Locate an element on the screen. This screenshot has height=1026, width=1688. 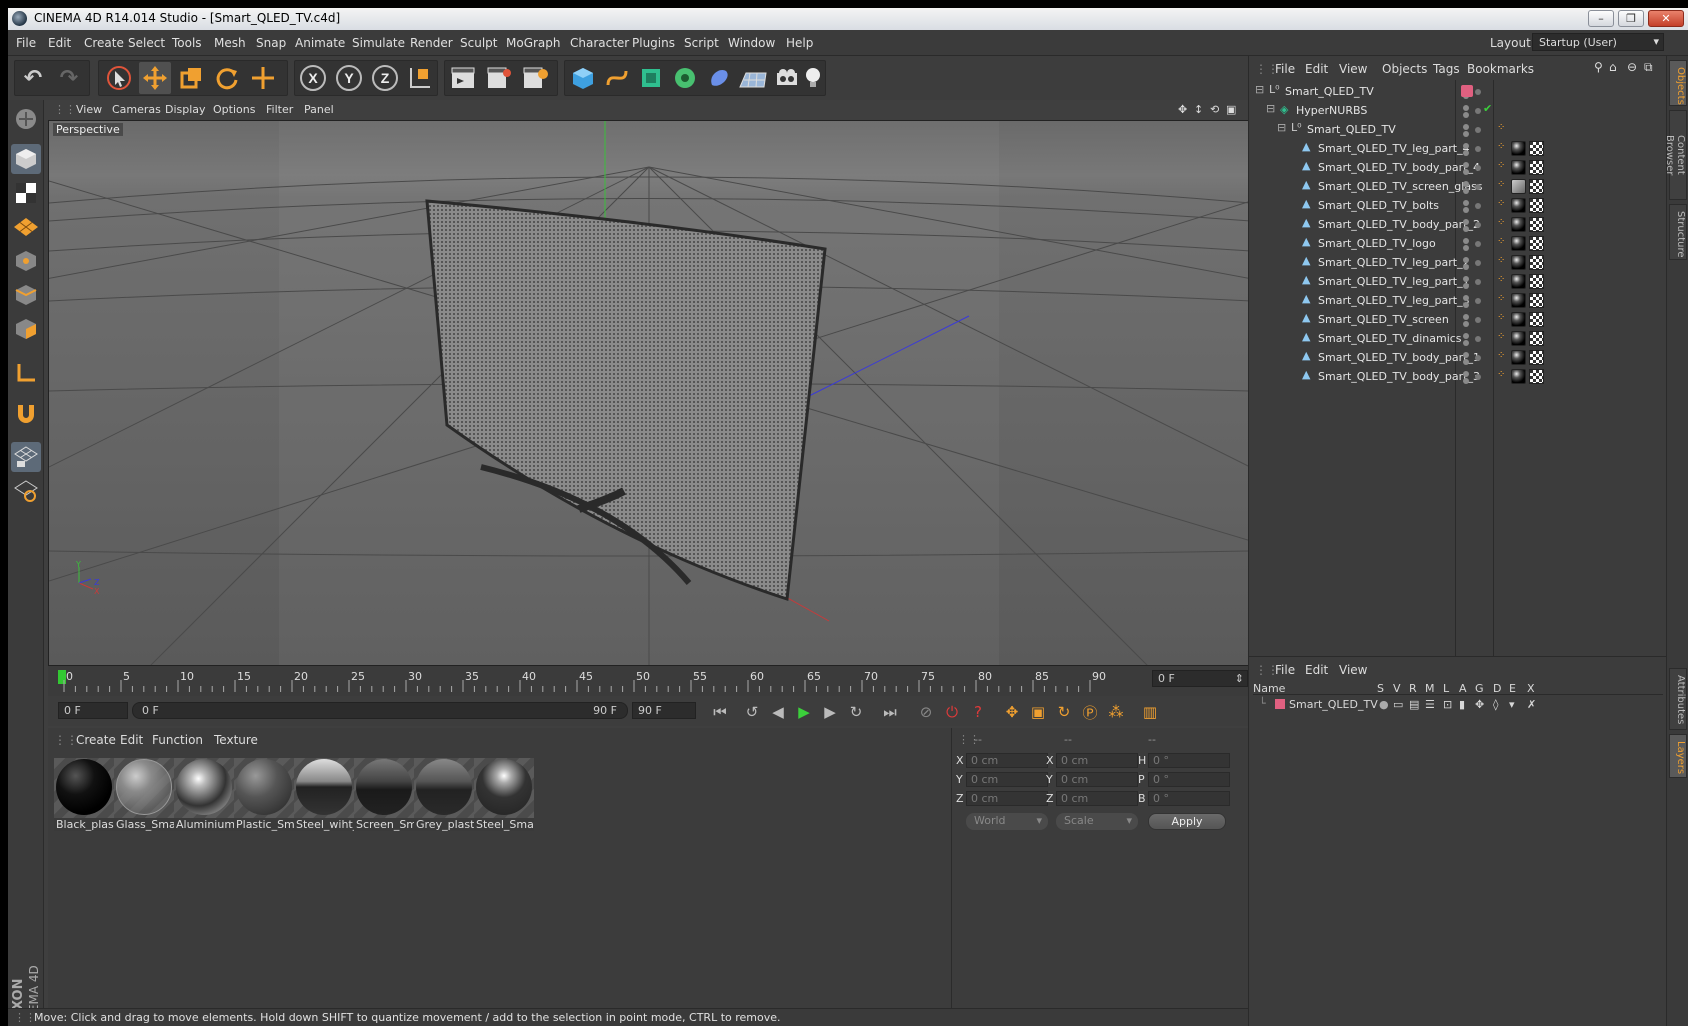
layers-menu-view: View is located at coordinates (1353, 670).